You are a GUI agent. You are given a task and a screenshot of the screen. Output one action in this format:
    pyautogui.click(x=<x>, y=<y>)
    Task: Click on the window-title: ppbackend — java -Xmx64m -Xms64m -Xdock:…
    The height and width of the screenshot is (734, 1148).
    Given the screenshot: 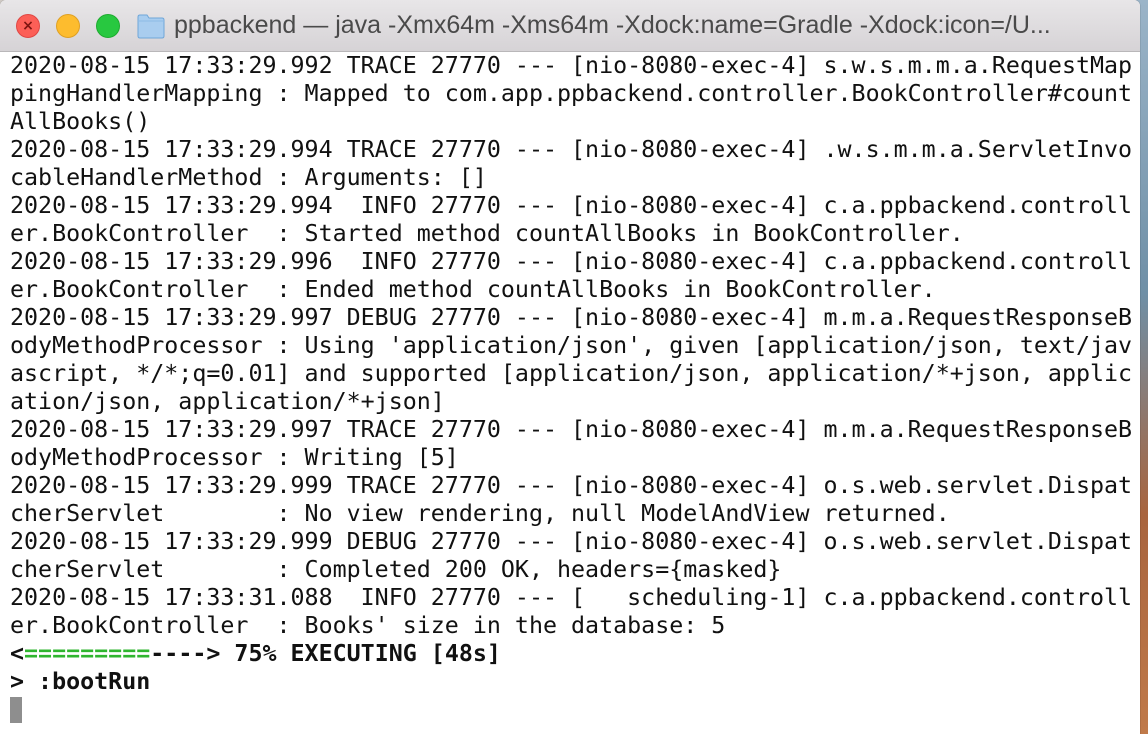 What is the action you would take?
    pyautogui.click(x=612, y=25)
    